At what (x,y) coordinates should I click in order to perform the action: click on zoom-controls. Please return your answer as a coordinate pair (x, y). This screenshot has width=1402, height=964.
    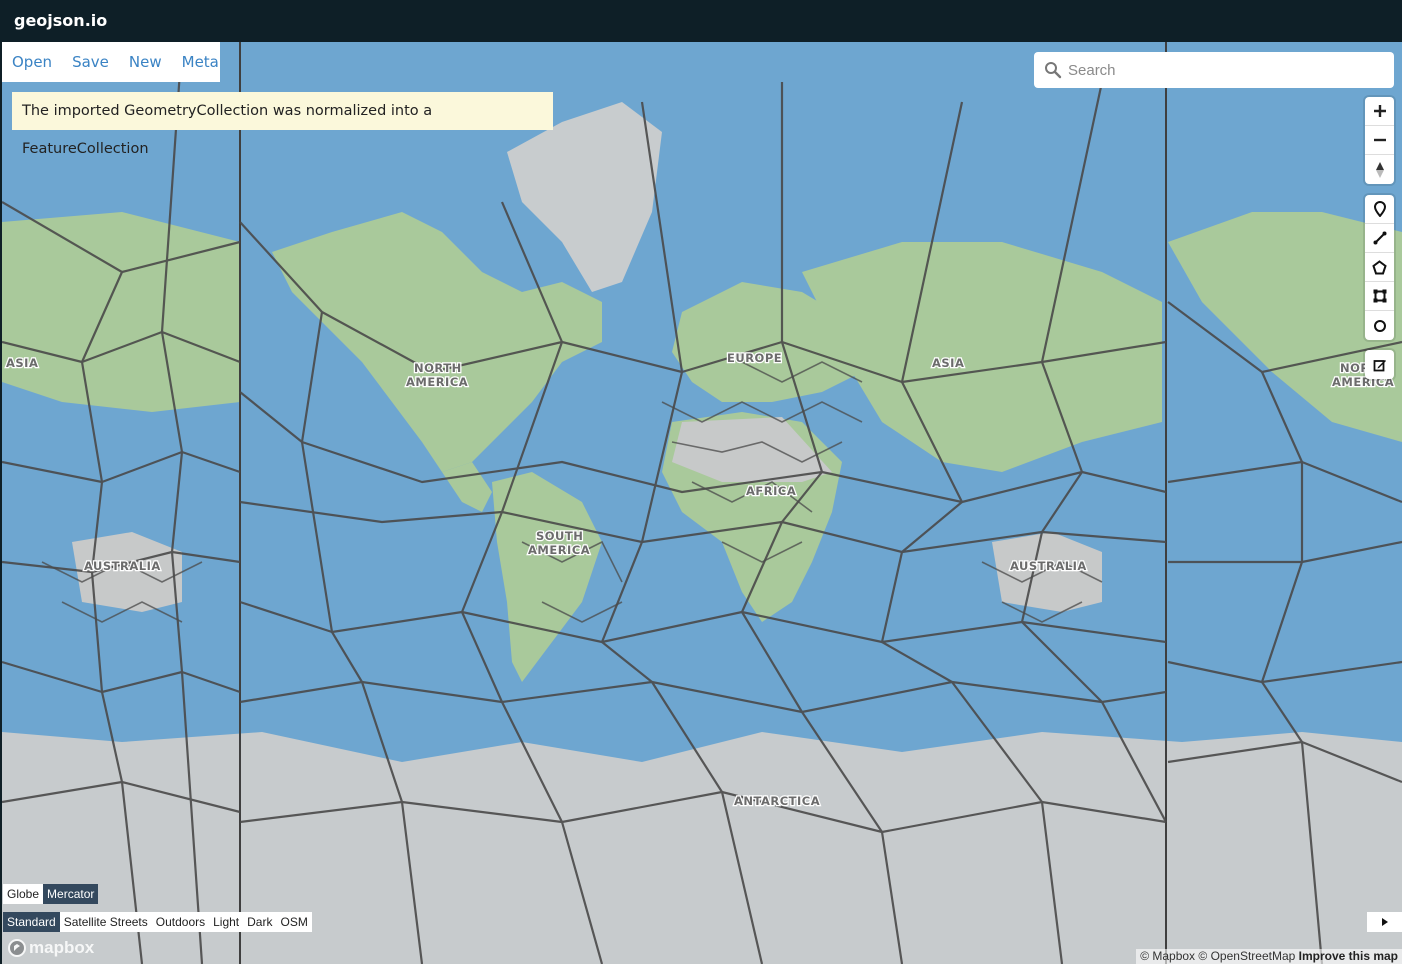
    Looking at the image, I should click on (1379, 140).